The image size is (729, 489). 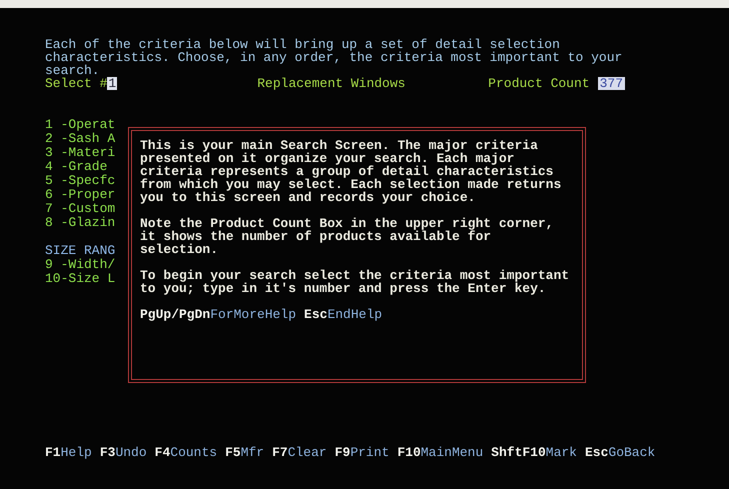 I want to click on product-count-box: 377, so click(x=611, y=83).